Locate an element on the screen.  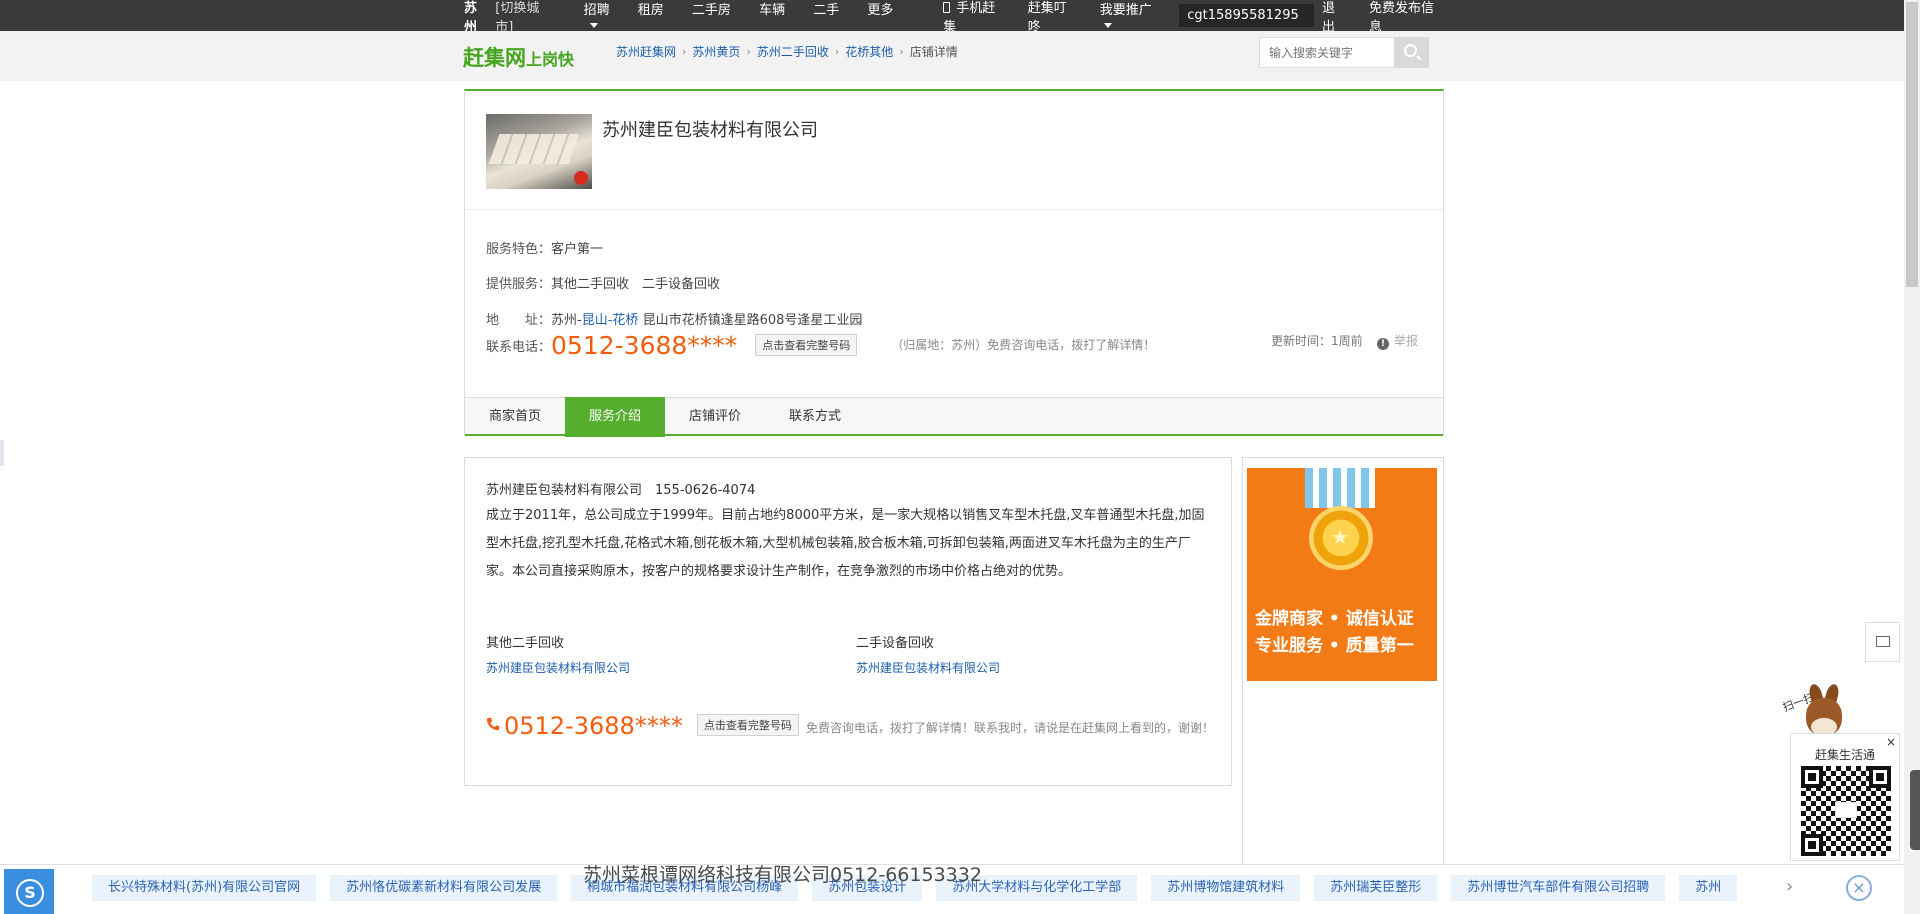
shop-tabs: 商家首页 服务介绍 店铺评价 联系方式 is located at coordinates (954, 417).